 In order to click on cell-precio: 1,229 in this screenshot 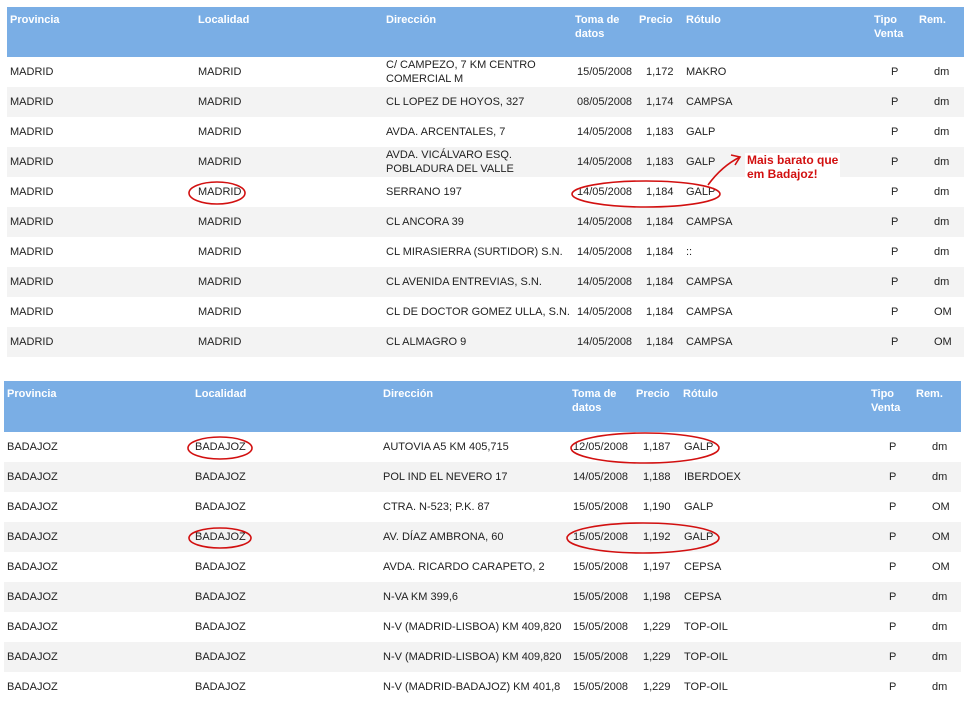, I will do `click(657, 657)`.